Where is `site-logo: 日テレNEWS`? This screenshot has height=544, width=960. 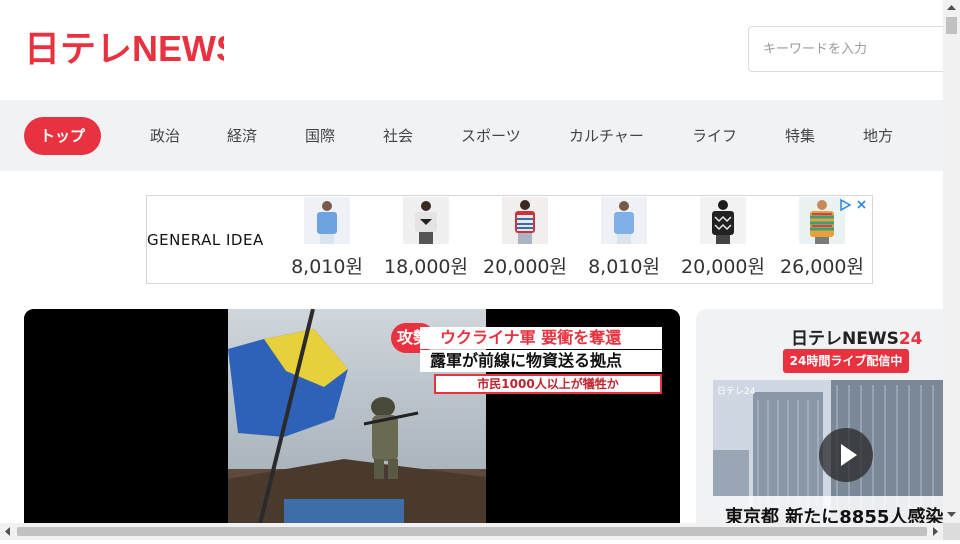 site-logo: 日テレNEWS is located at coordinates (124, 48).